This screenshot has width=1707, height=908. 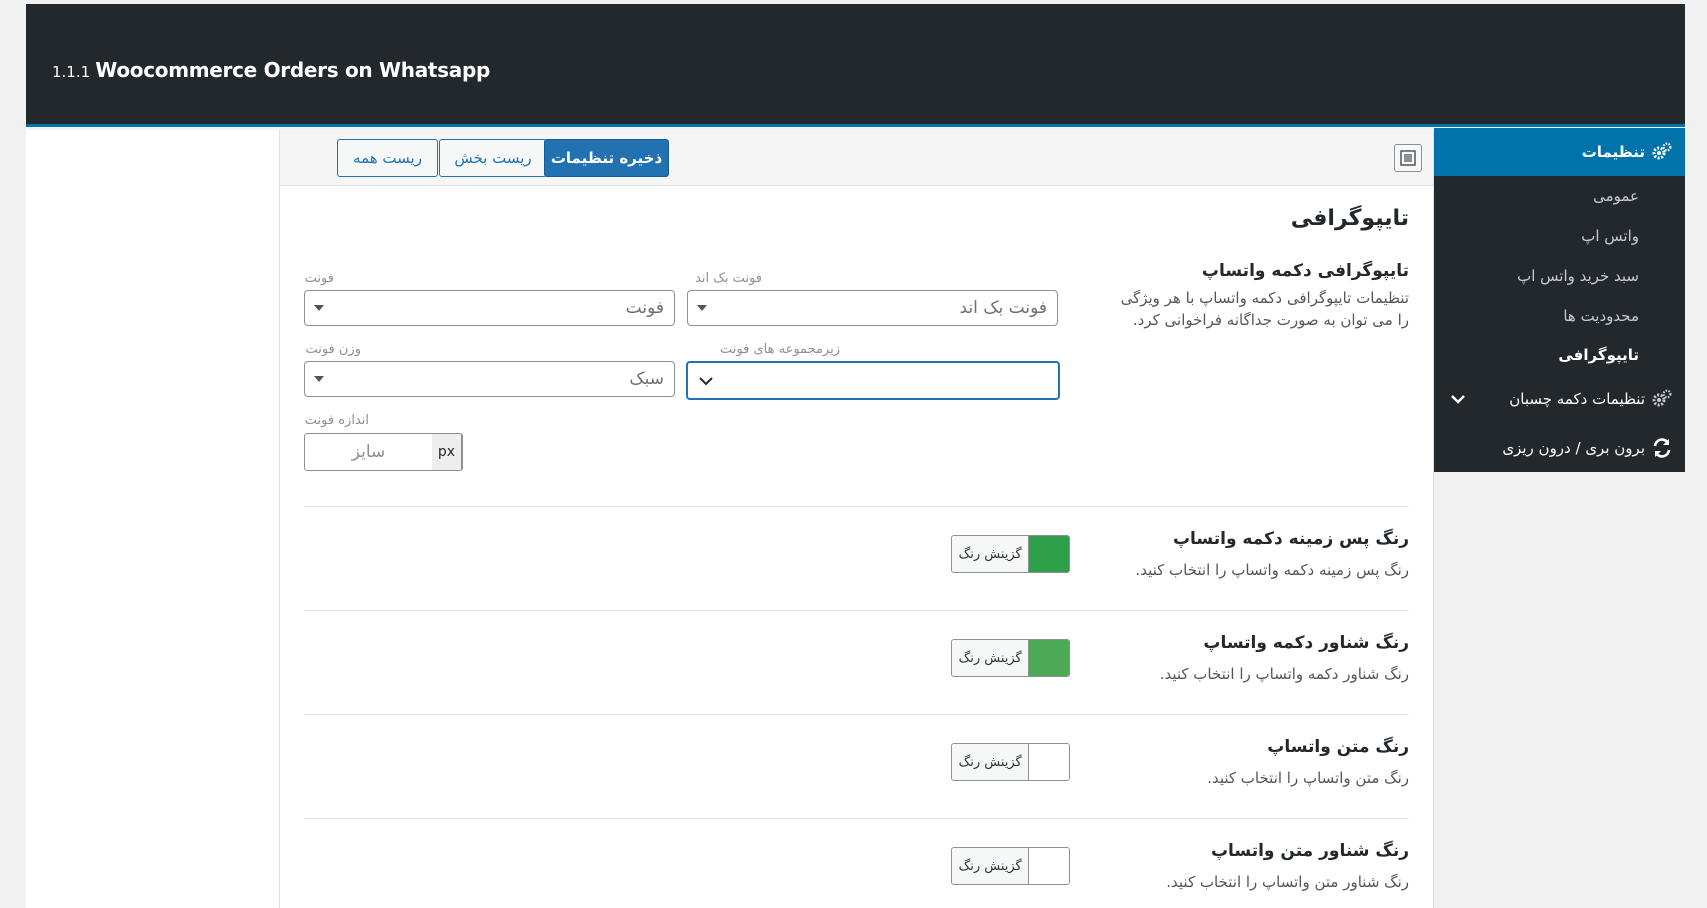 I want to click on typography-label: تایپوگرافی دکمه واتساپ, so click(x=1305, y=271).